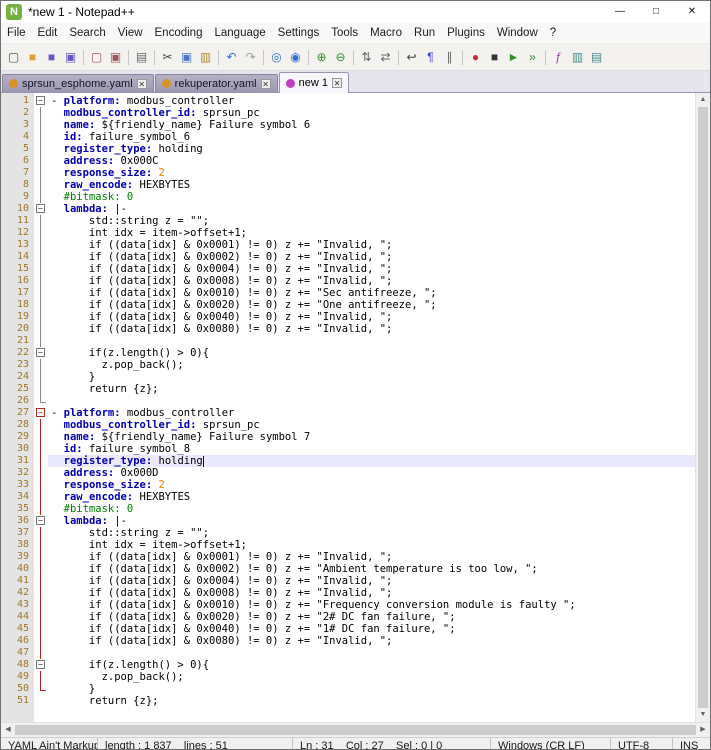  I want to click on code-text: register_type: holding, so click(371, 149).